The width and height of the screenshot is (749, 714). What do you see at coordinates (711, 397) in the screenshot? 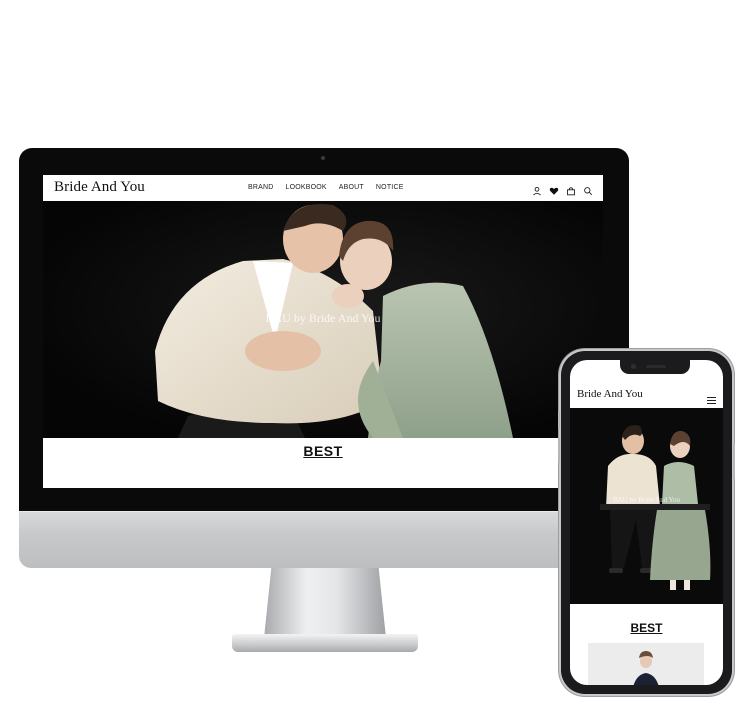
I see `hamburger-menu-icon` at bounding box center [711, 397].